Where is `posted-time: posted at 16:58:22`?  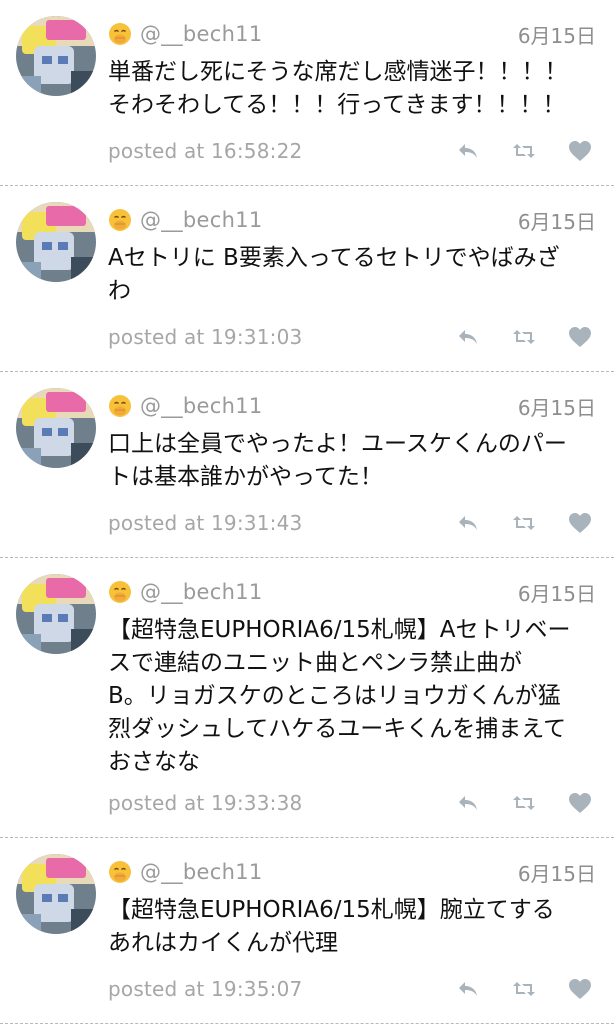
posted-time: posted at 16:58:22 is located at coordinates (205, 151).